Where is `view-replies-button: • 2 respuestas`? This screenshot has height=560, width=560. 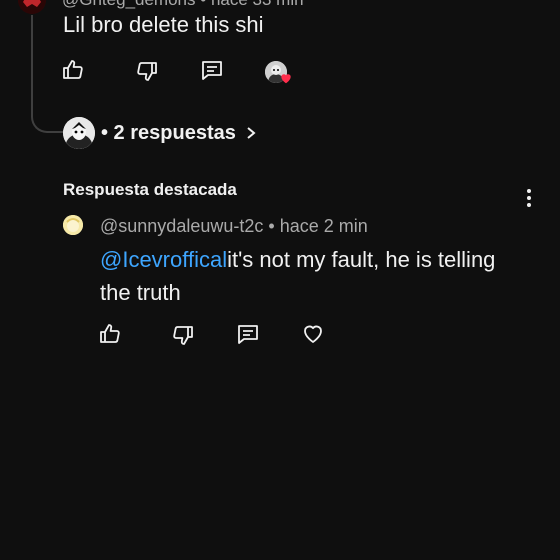
view-replies-button: • 2 respuestas is located at coordinates (160, 133).